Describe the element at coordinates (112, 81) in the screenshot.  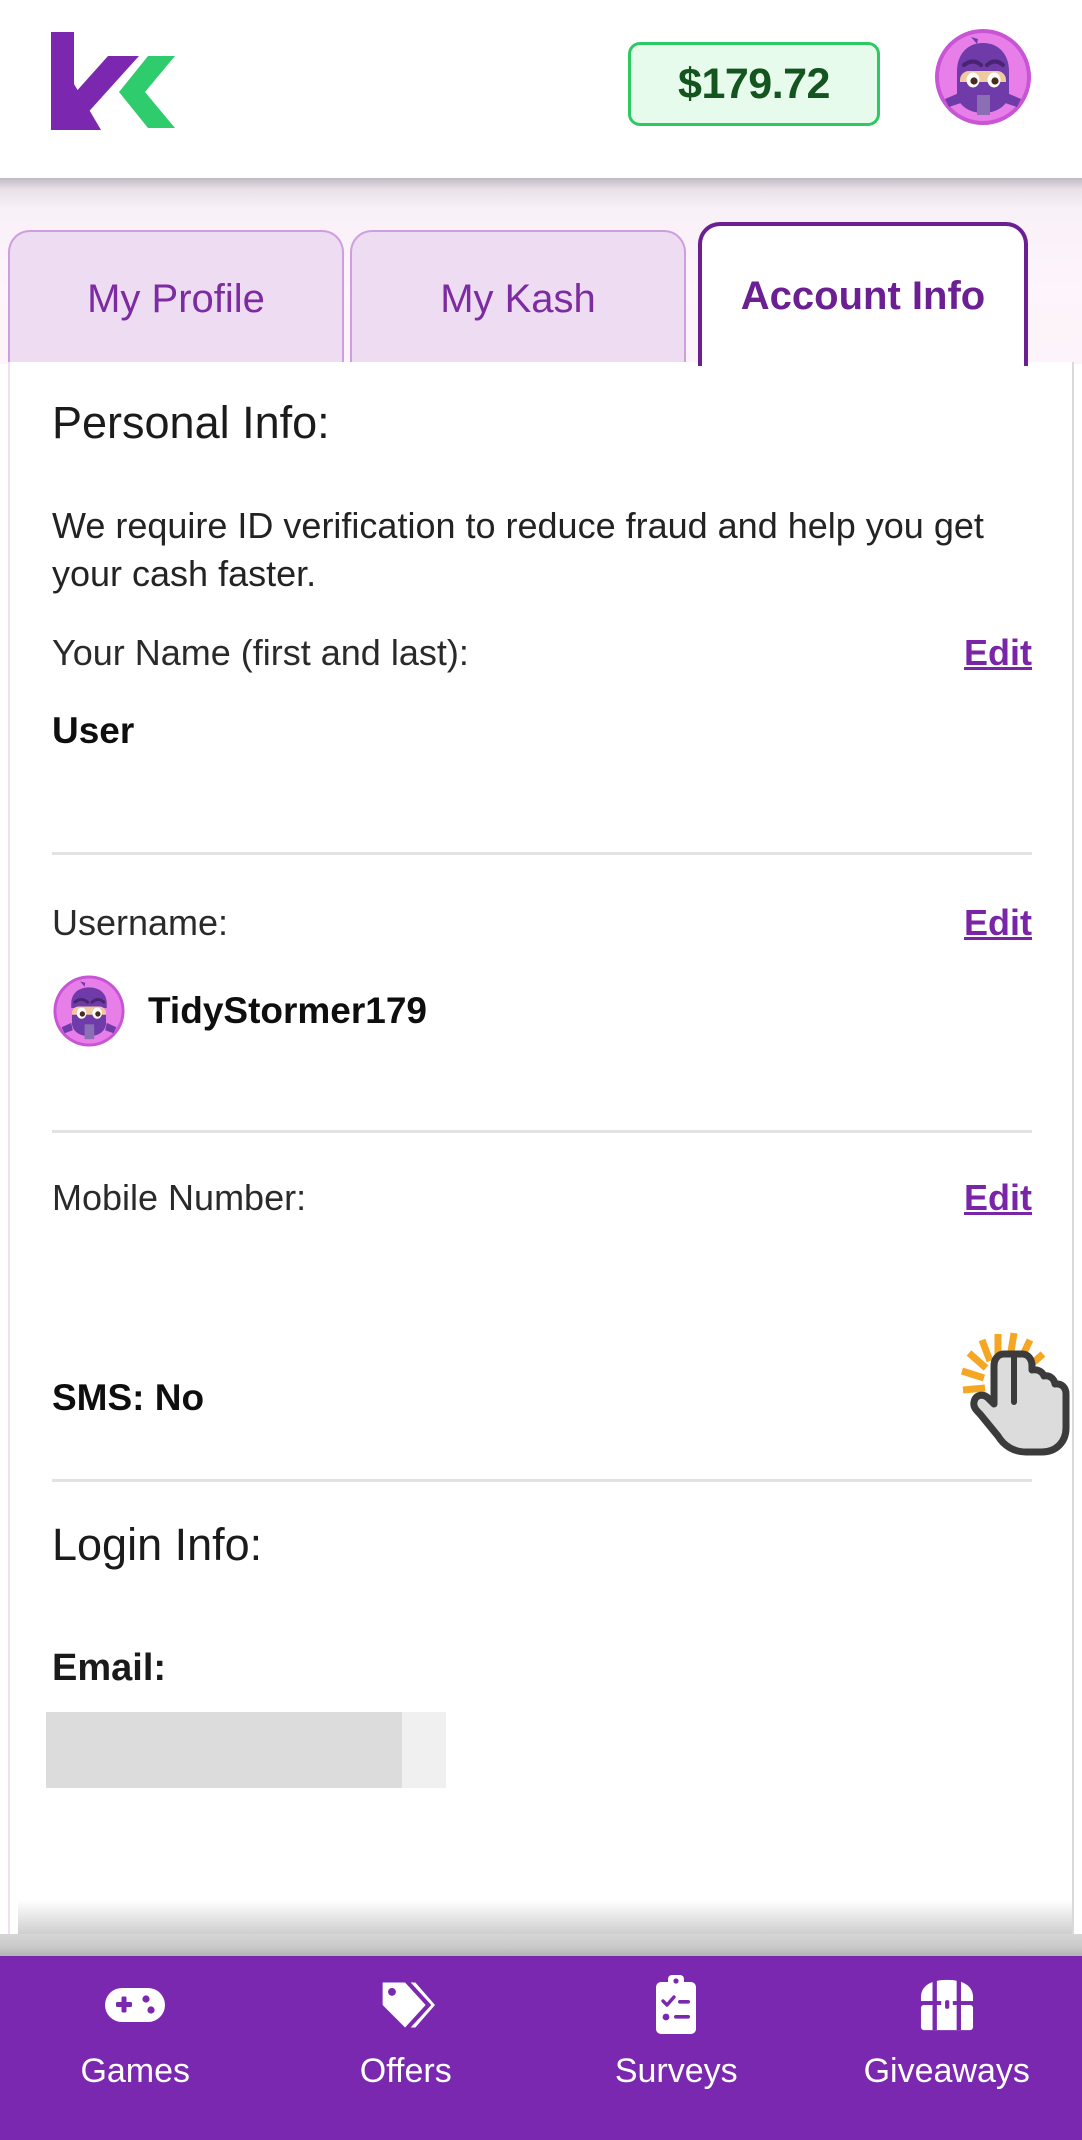
I see `kashkick-logo` at that location.